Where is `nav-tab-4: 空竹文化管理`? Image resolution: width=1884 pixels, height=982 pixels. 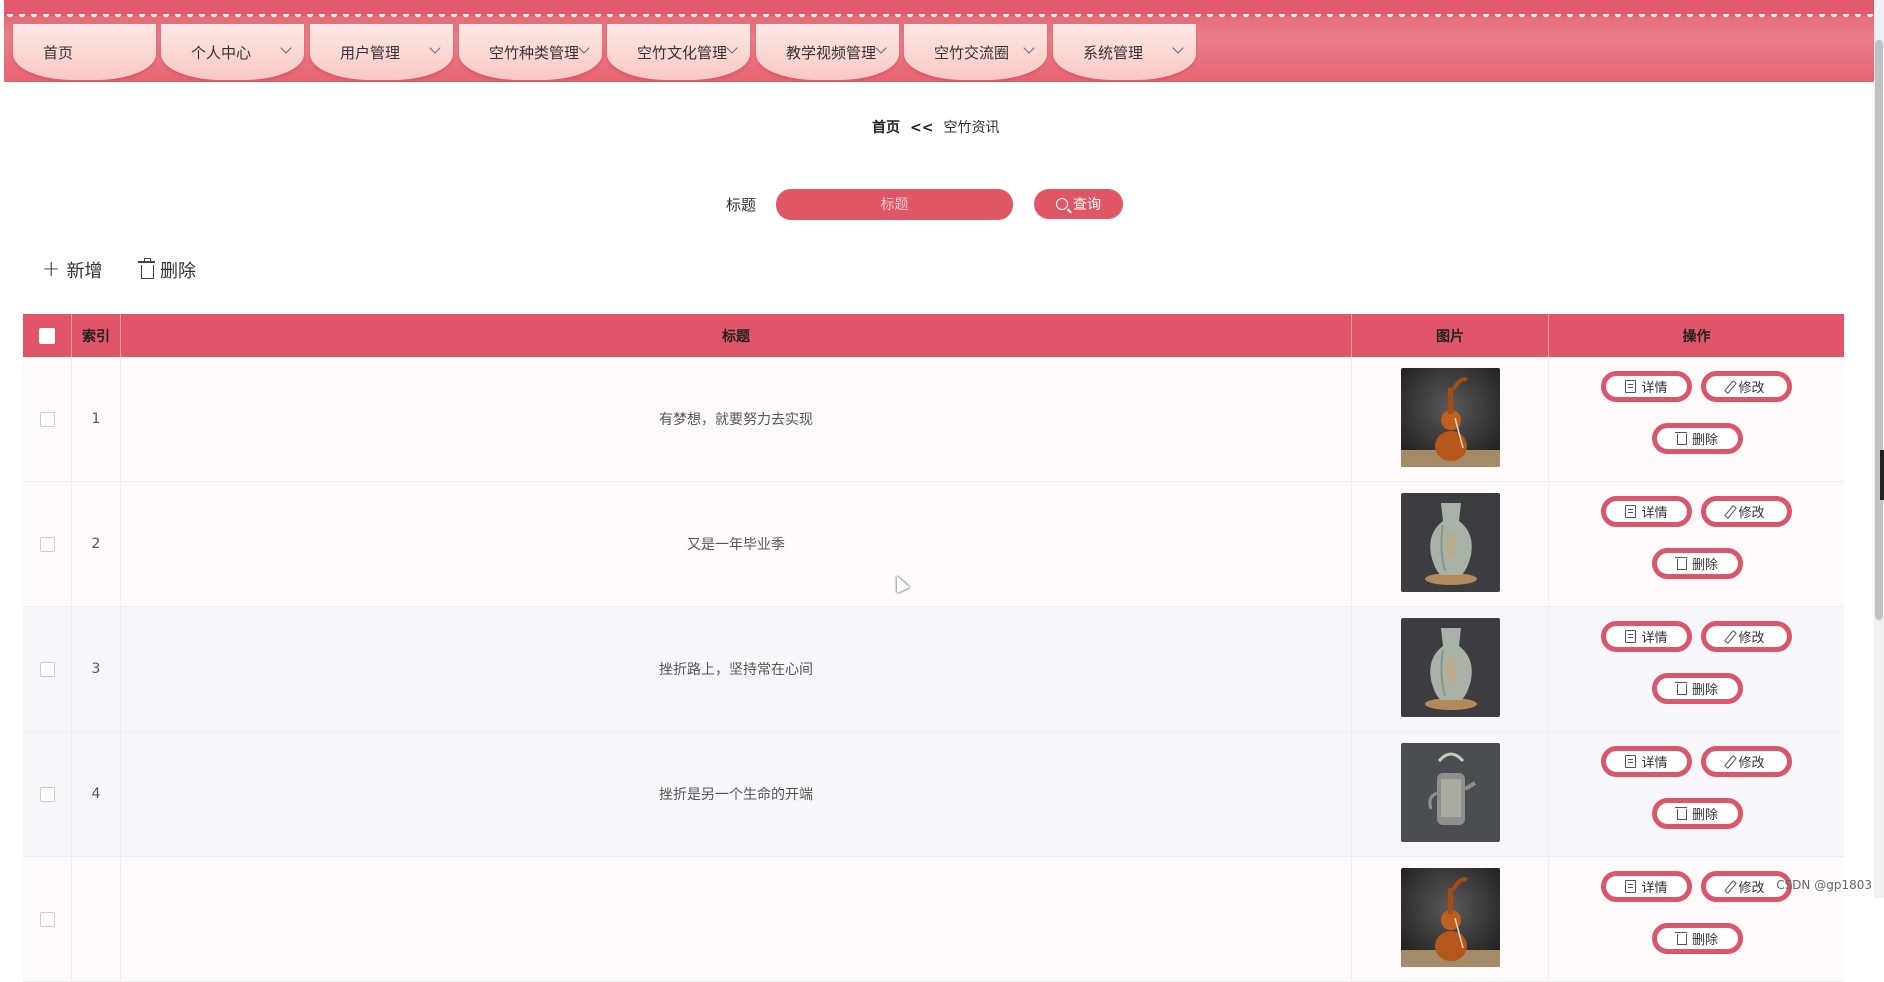 nav-tab-4: 空竹文化管理 is located at coordinates (678, 52).